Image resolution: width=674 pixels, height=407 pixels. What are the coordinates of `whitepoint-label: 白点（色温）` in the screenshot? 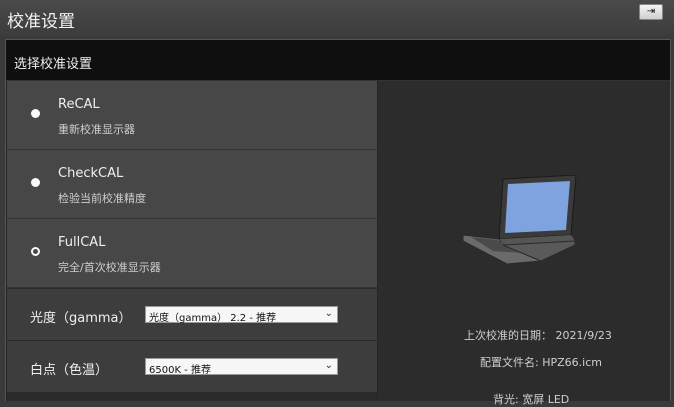 It's located at (69, 370).